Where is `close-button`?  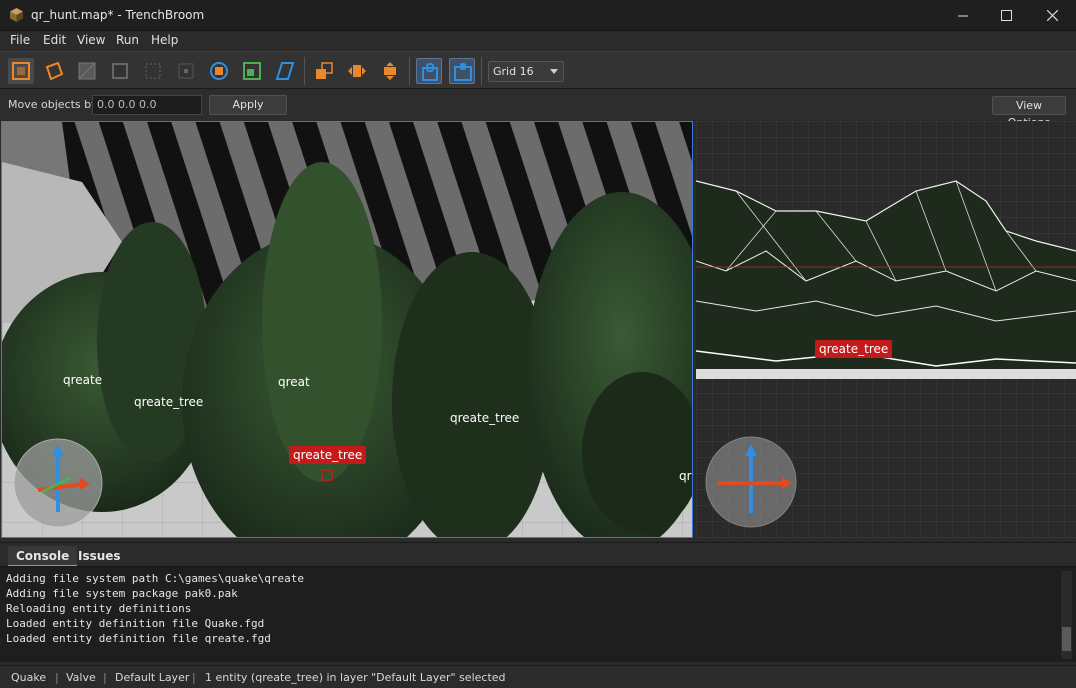 close-button is located at coordinates (1052, 15).